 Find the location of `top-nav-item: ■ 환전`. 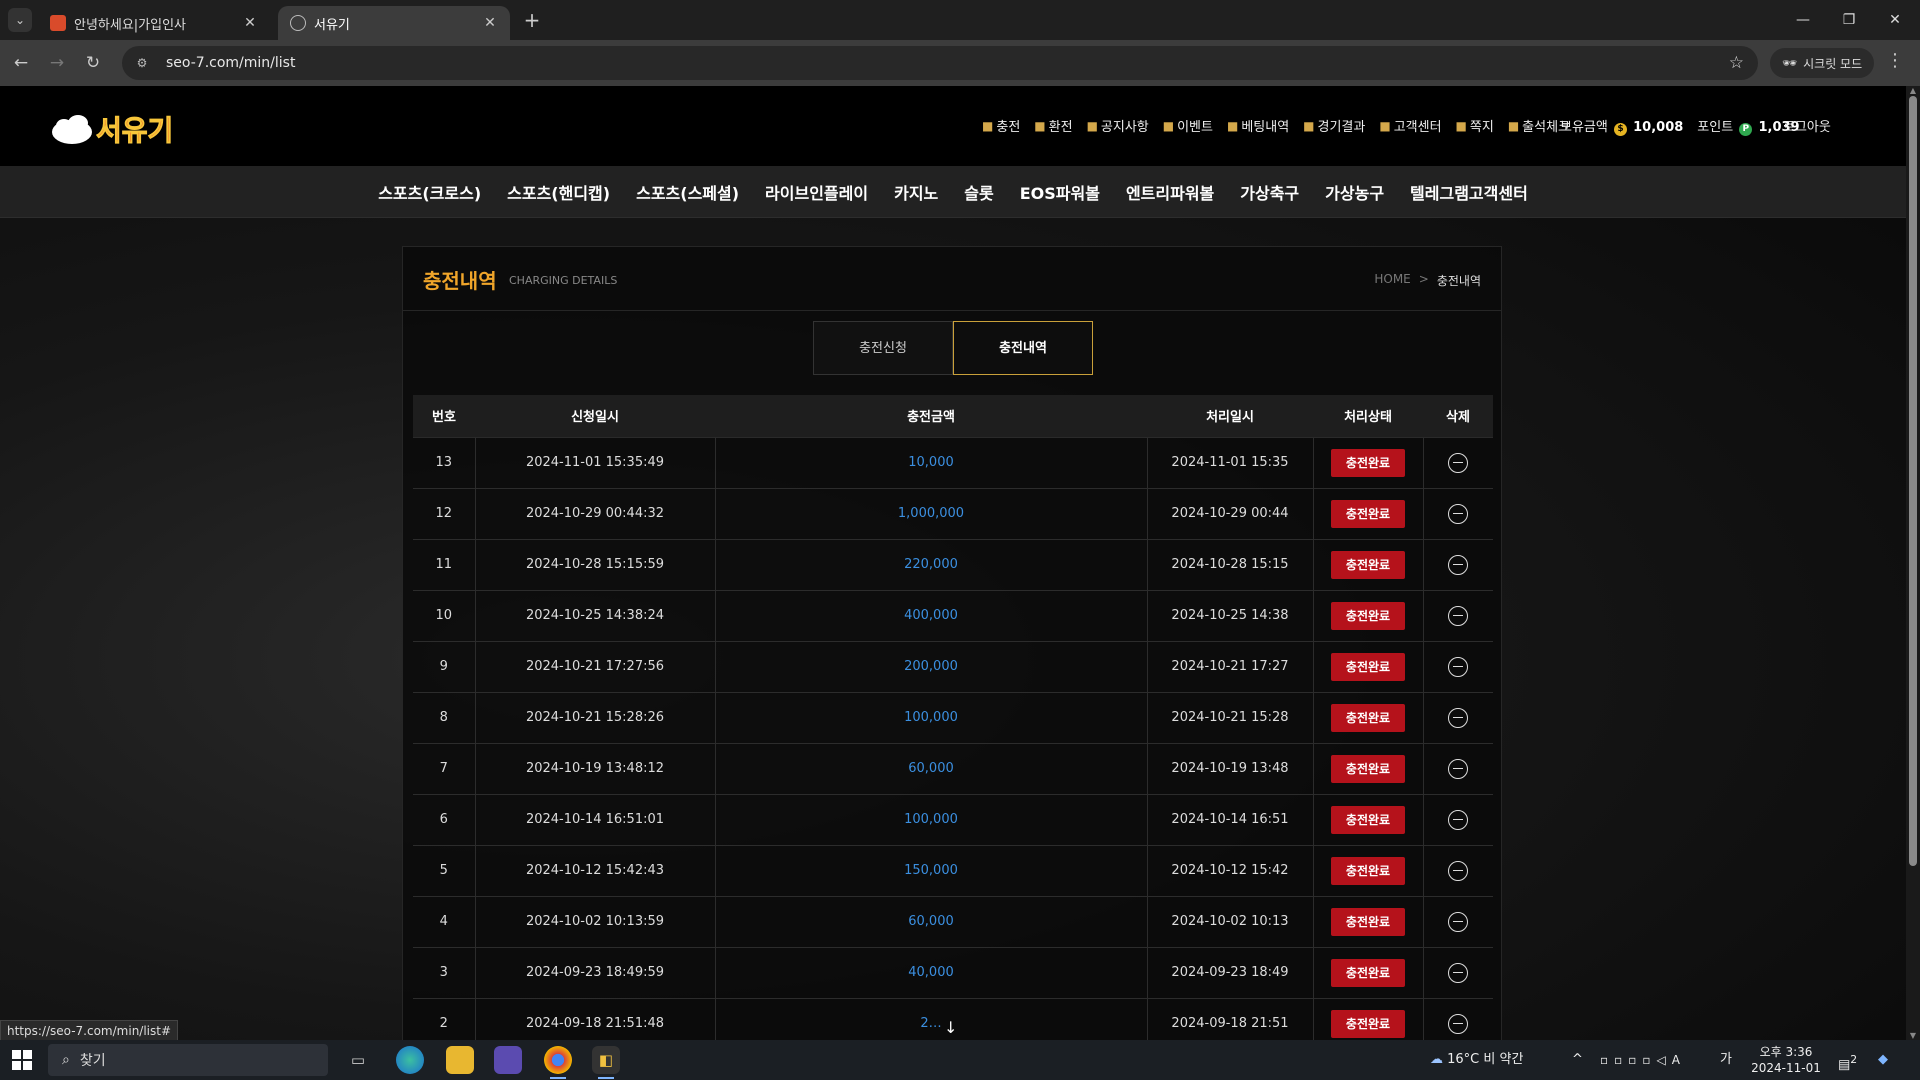

top-nav-item: ■ 환전 is located at coordinates (1053, 126).